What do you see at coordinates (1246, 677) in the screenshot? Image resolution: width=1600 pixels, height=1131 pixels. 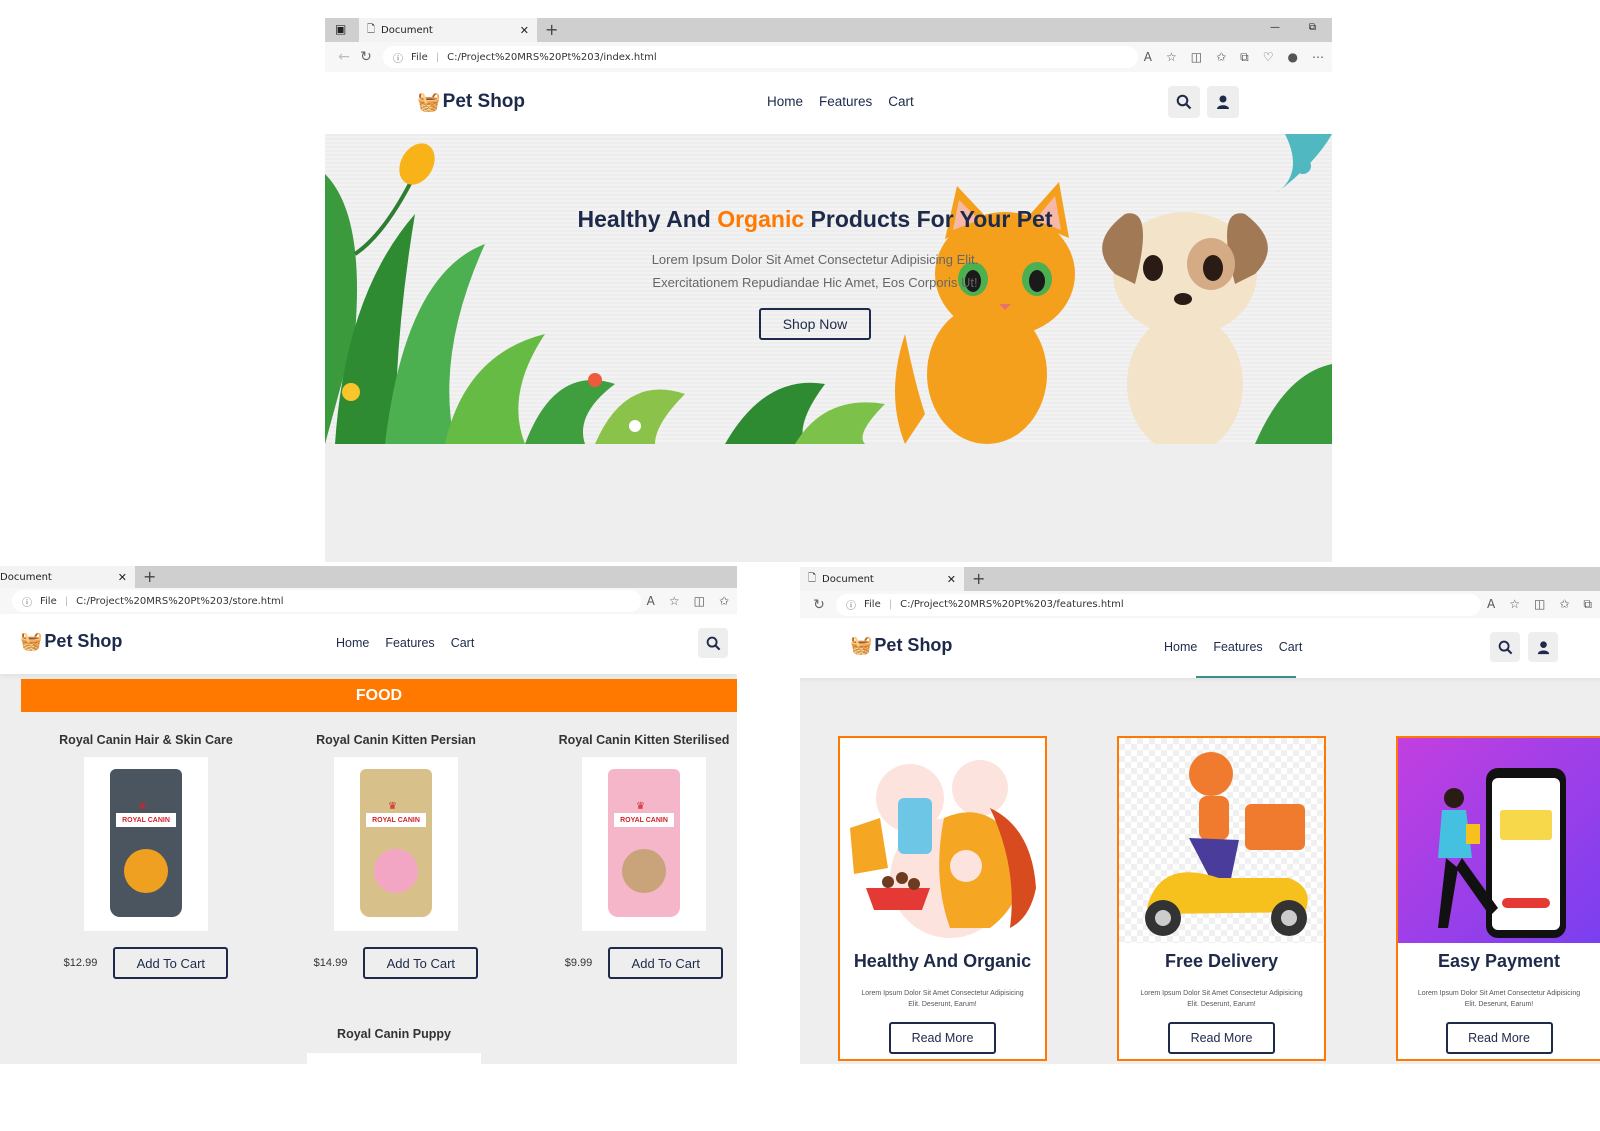 I see `nav-active-indicator` at bounding box center [1246, 677].